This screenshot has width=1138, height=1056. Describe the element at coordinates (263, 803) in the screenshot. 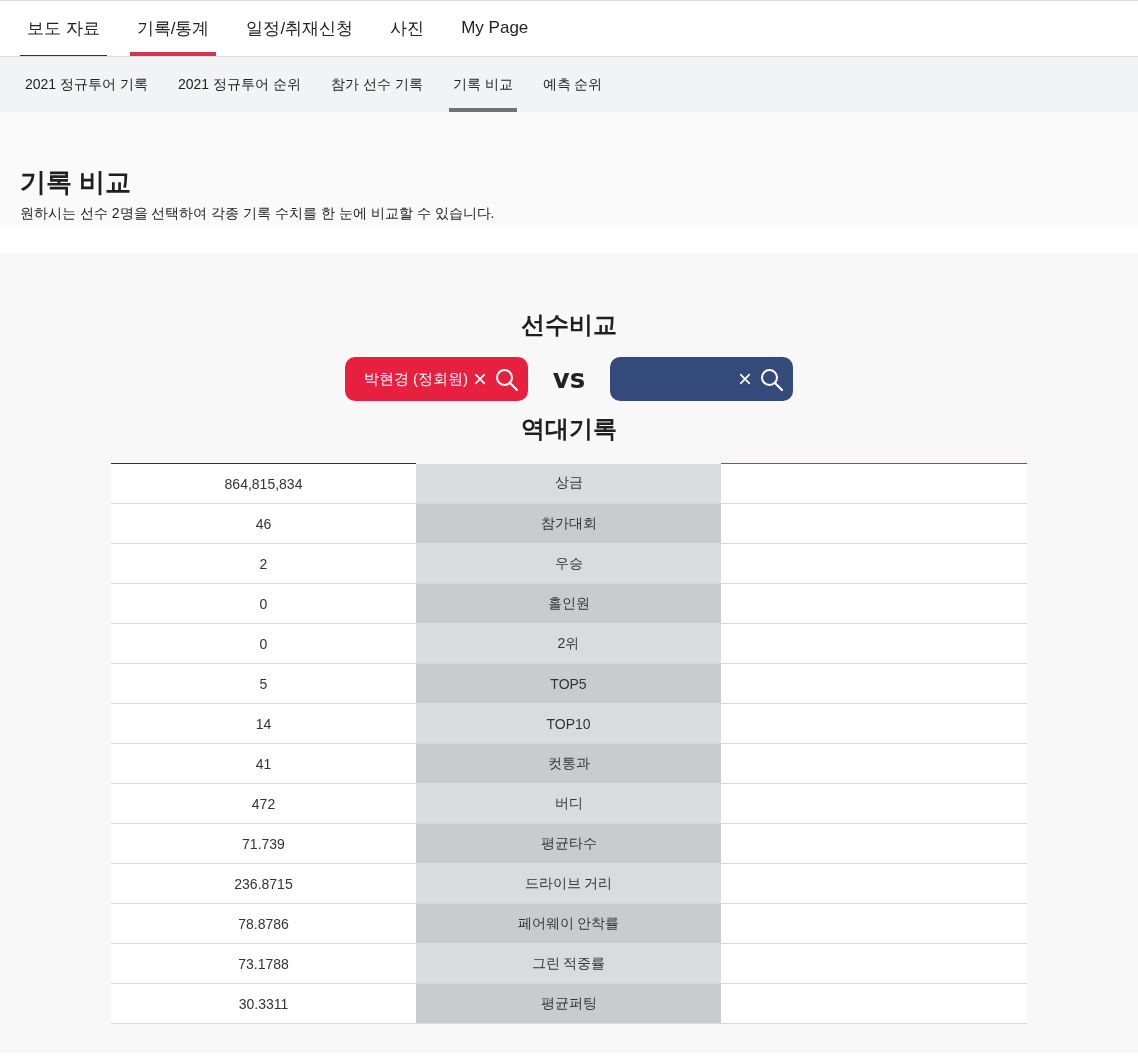

I see `table-cell: 472` at that location.